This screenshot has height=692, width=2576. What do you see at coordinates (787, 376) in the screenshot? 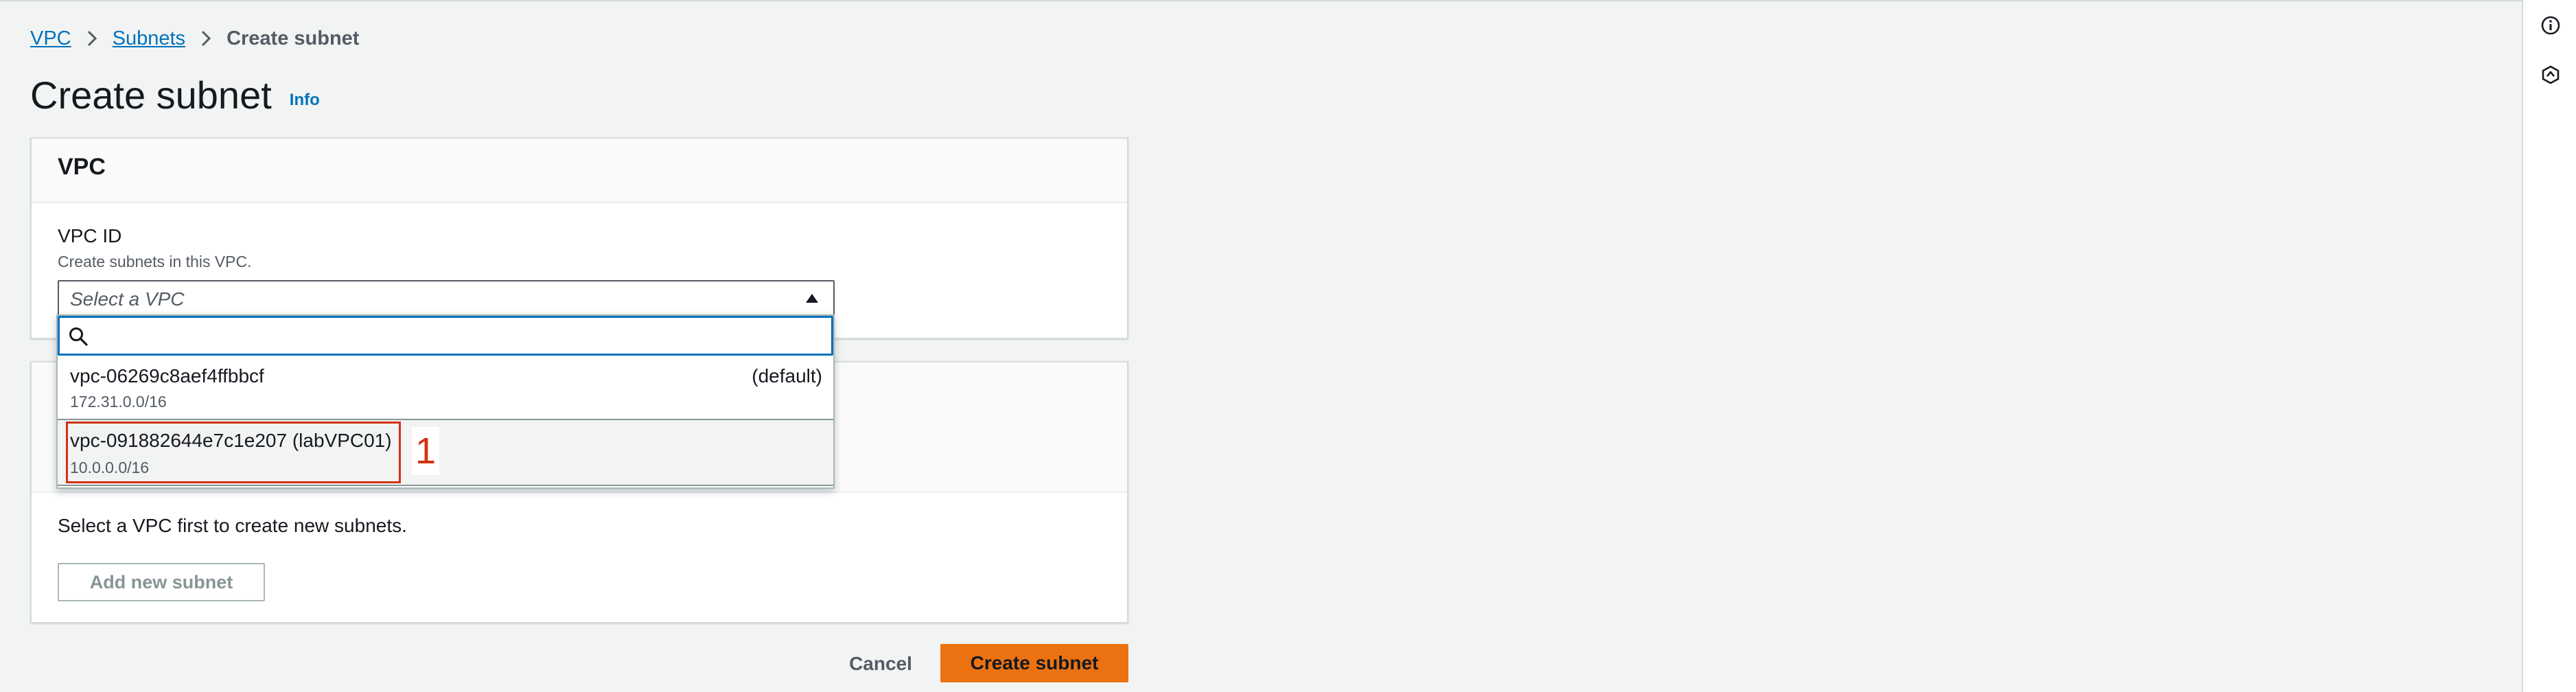
I see `vpc-option-default-tag: (default)` at bounding box center [787, 376].